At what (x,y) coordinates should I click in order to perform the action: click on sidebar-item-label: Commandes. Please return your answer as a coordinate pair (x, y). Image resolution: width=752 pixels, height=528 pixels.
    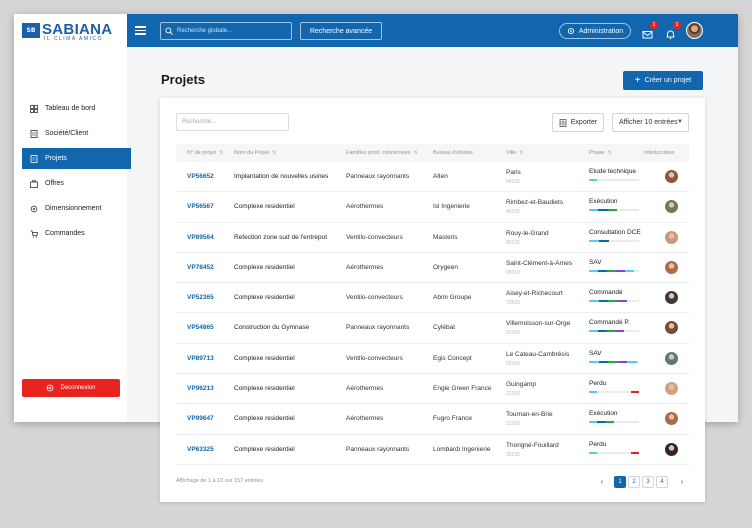
    Looking at the image, I should click on (65, 233).